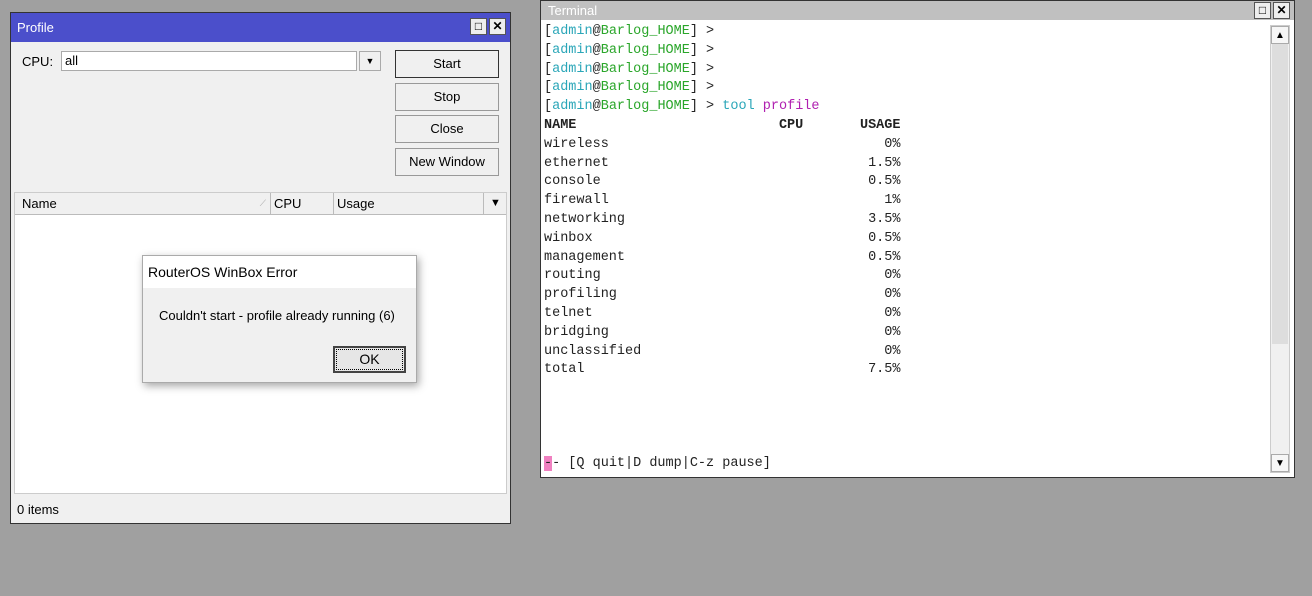 The image size is (1312, 596). What do you see at coordinates (1280, 194) in the screenshot?
I see `scroll-thumb` at bounding box center [1280, 194].